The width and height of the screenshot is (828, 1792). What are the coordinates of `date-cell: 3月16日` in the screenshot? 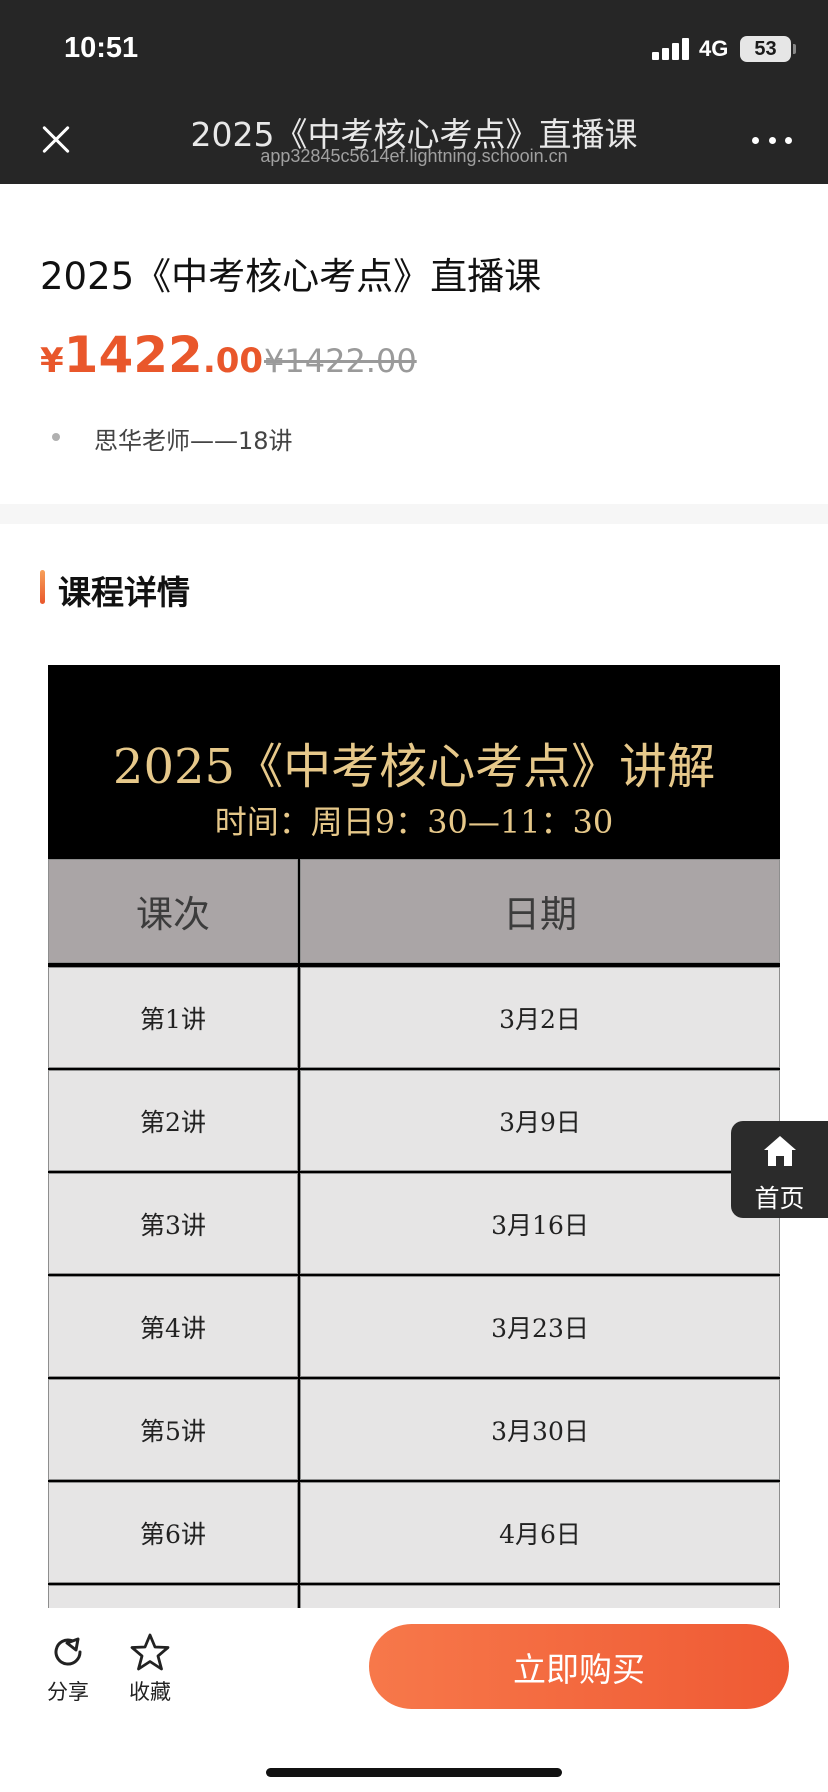 It's located at (540, 1223).